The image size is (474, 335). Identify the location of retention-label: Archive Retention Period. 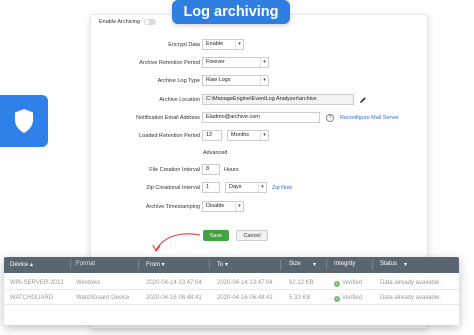
(169, 63).